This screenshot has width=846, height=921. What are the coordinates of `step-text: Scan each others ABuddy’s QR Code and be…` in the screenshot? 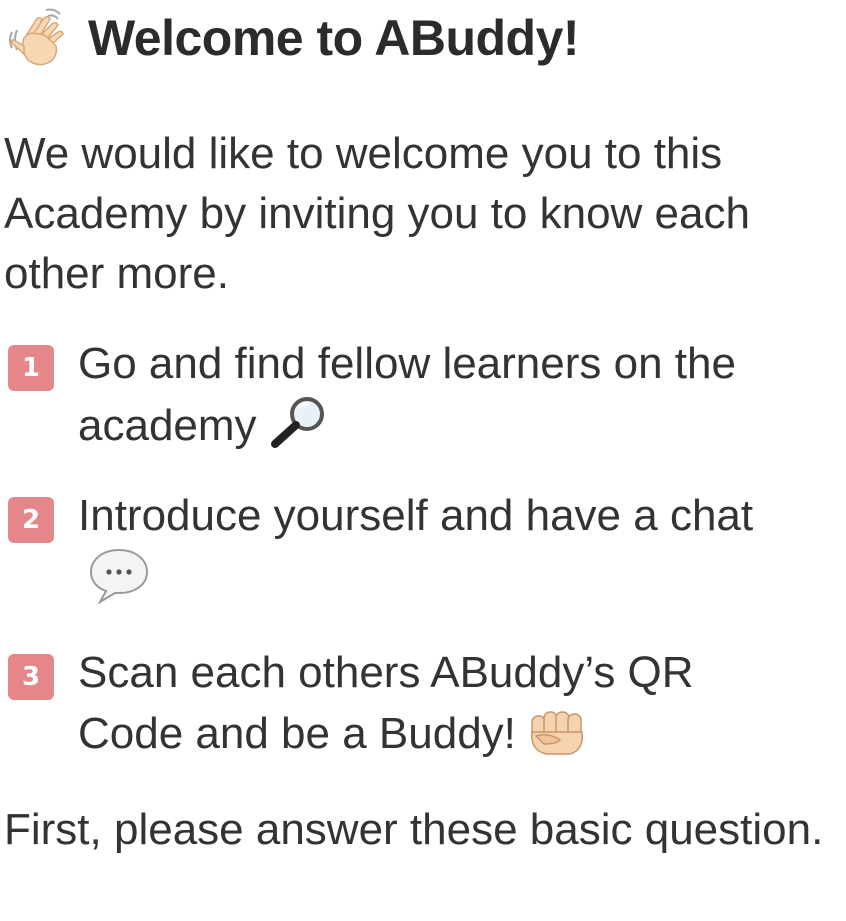 It's located at (438, 703).